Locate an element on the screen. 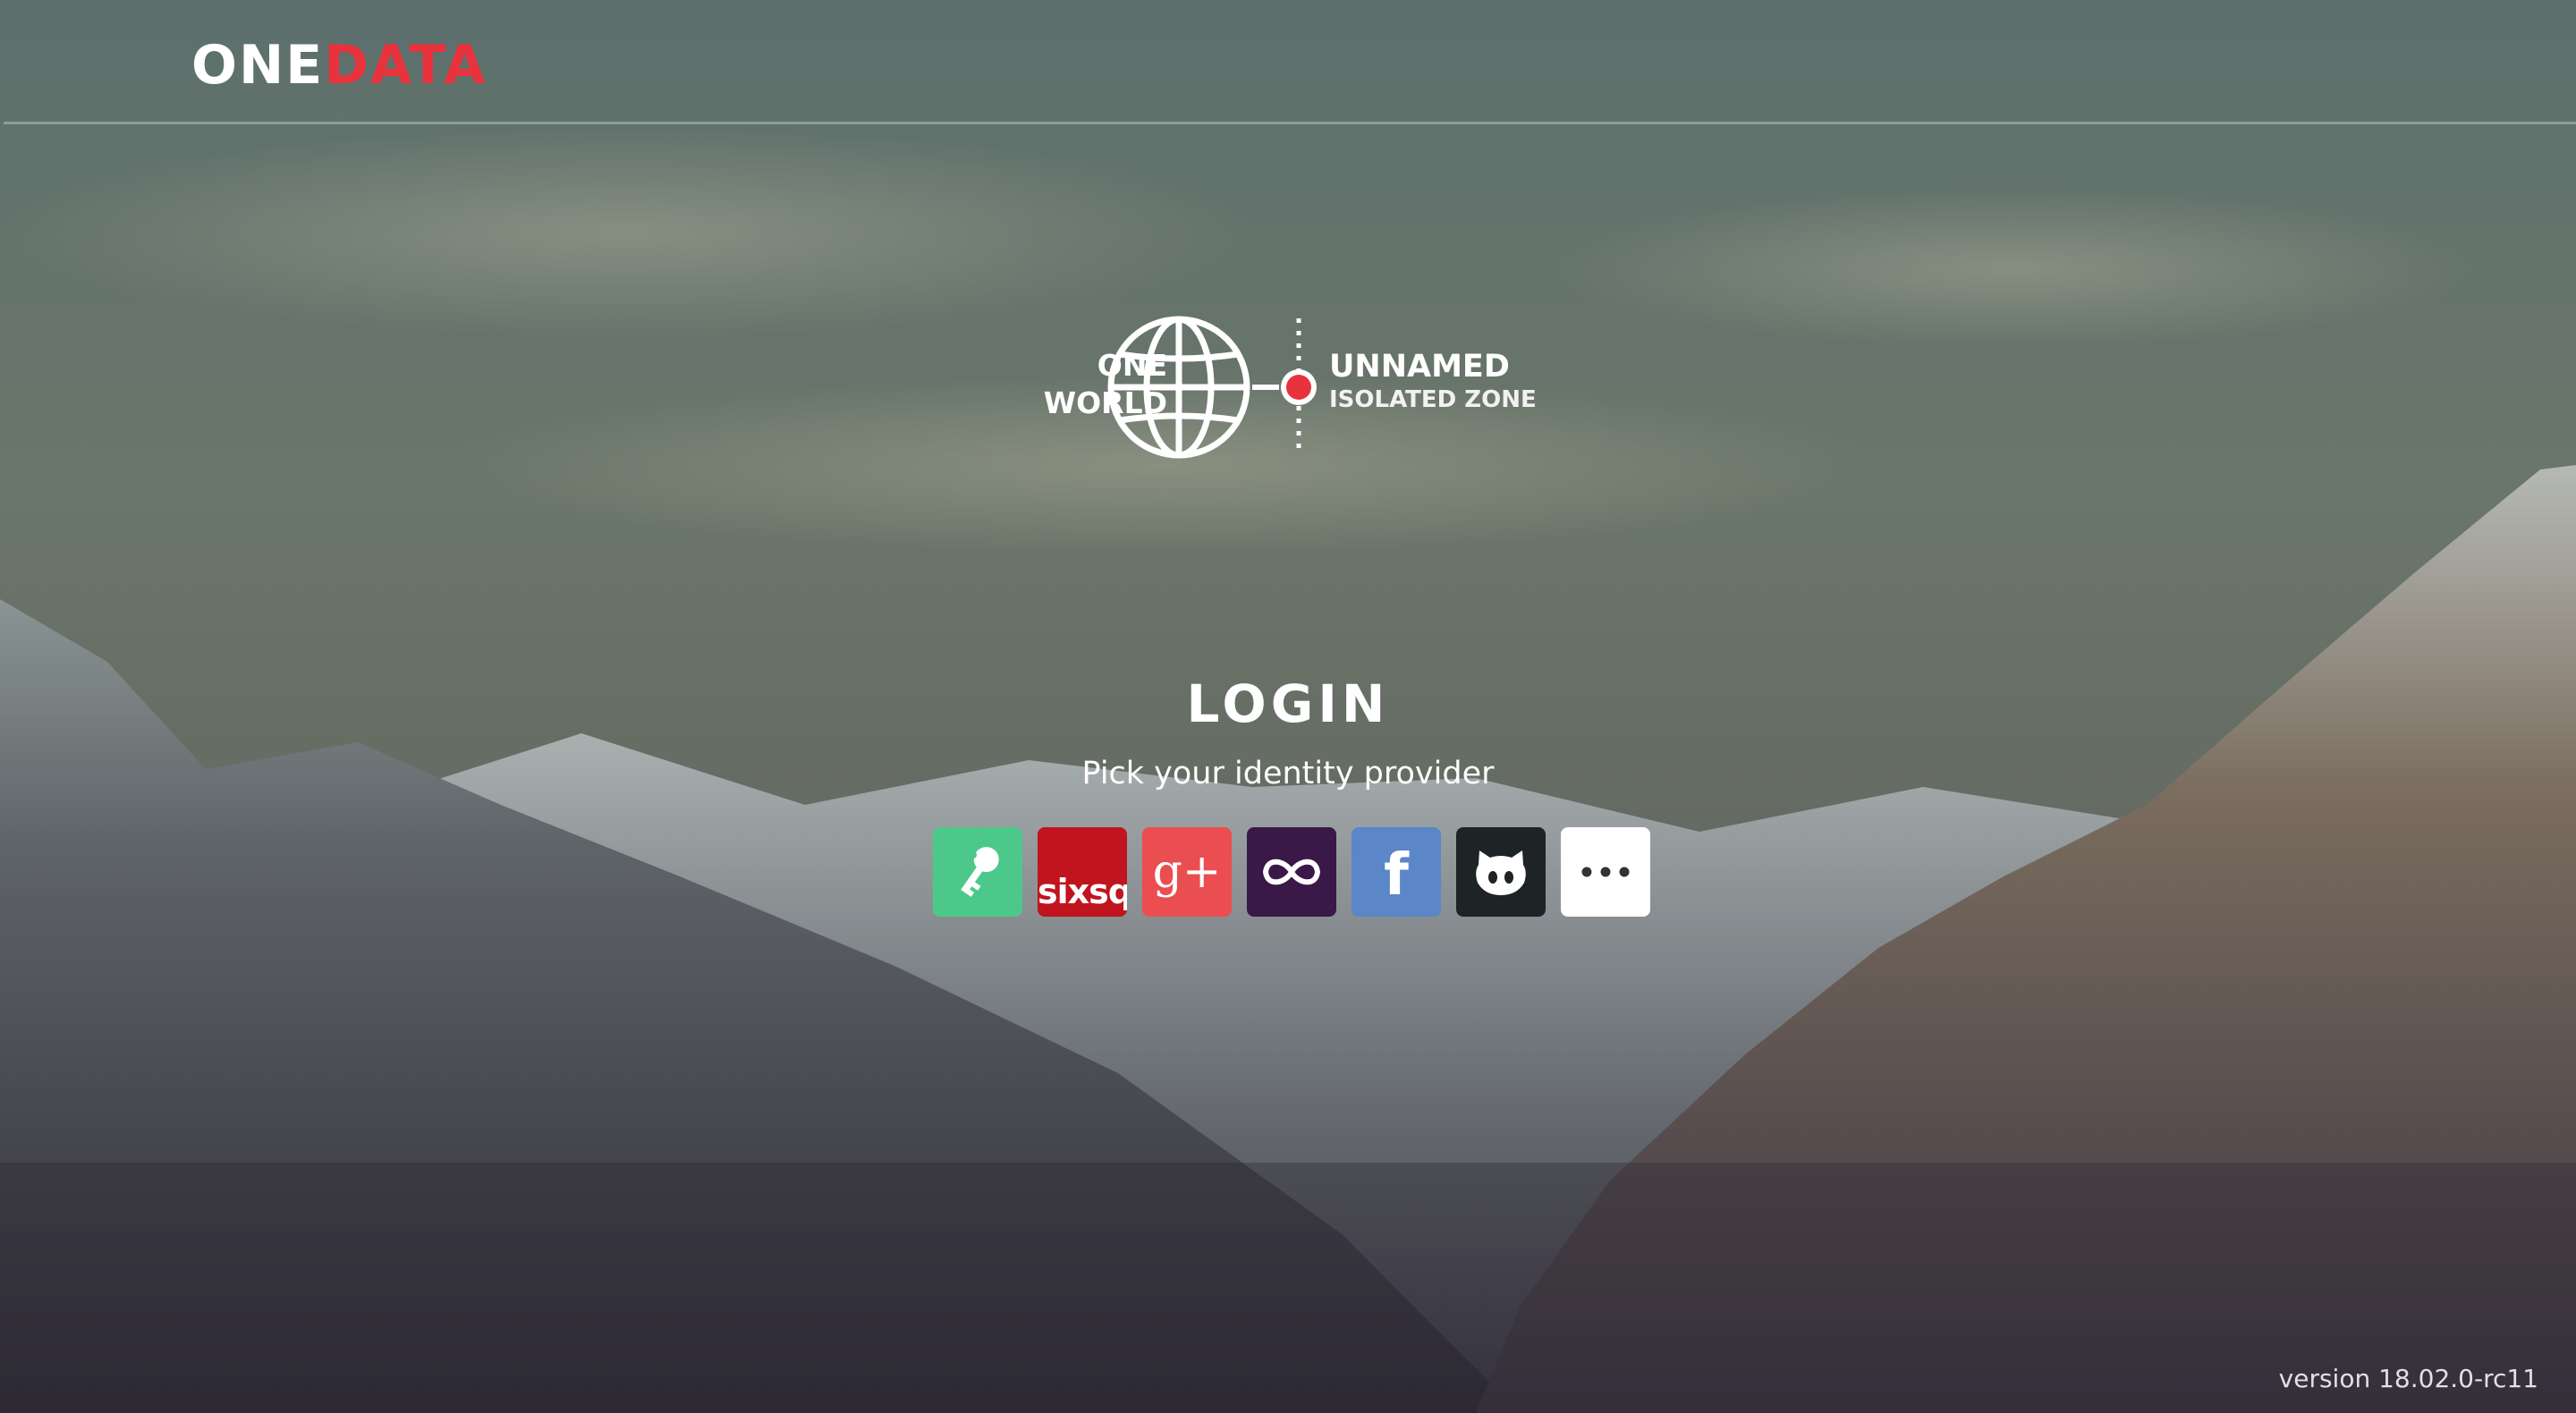  idp-egi-button is located at coordinates (1291, 872).